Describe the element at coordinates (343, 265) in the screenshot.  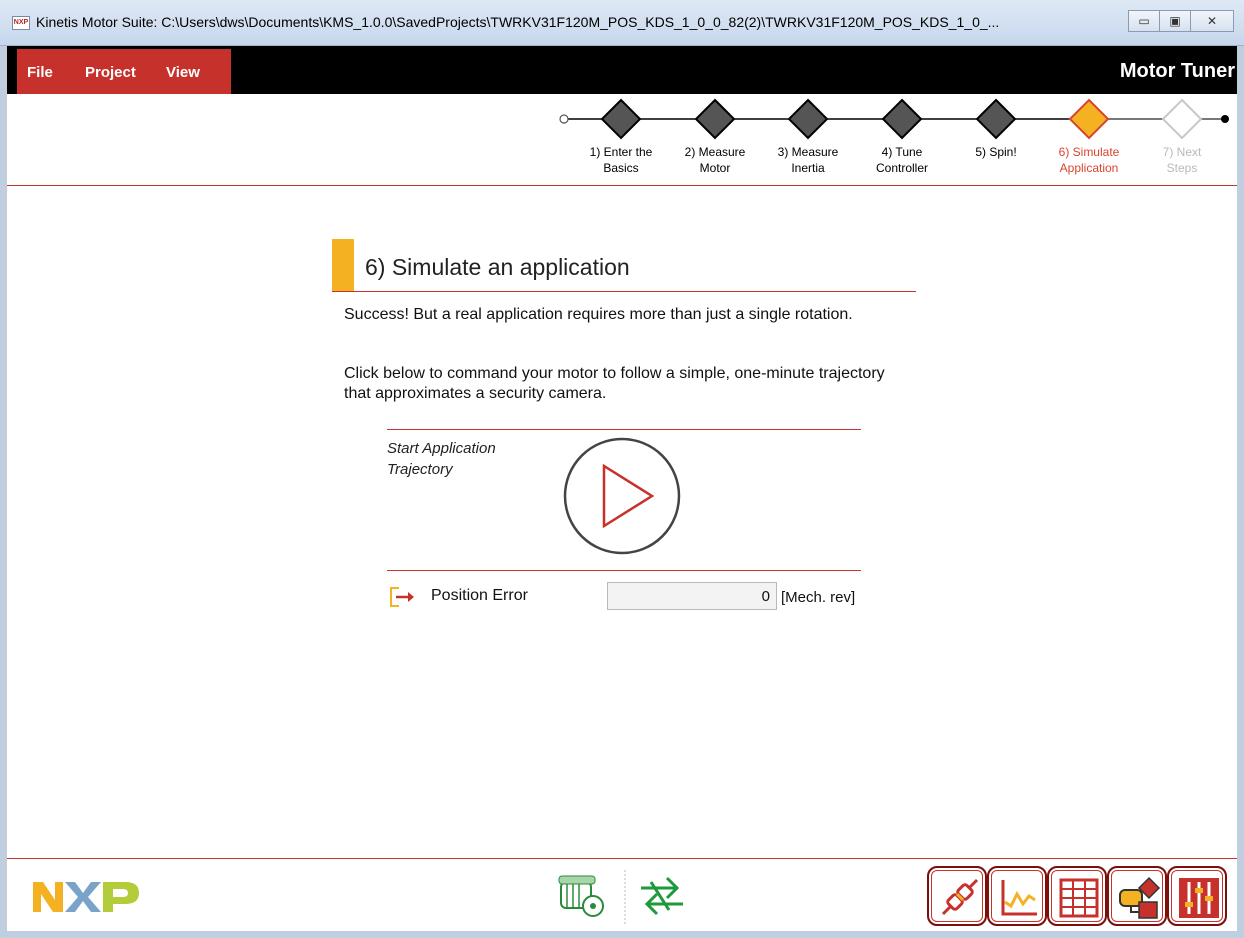
I see `section-accent-bar` at that location.